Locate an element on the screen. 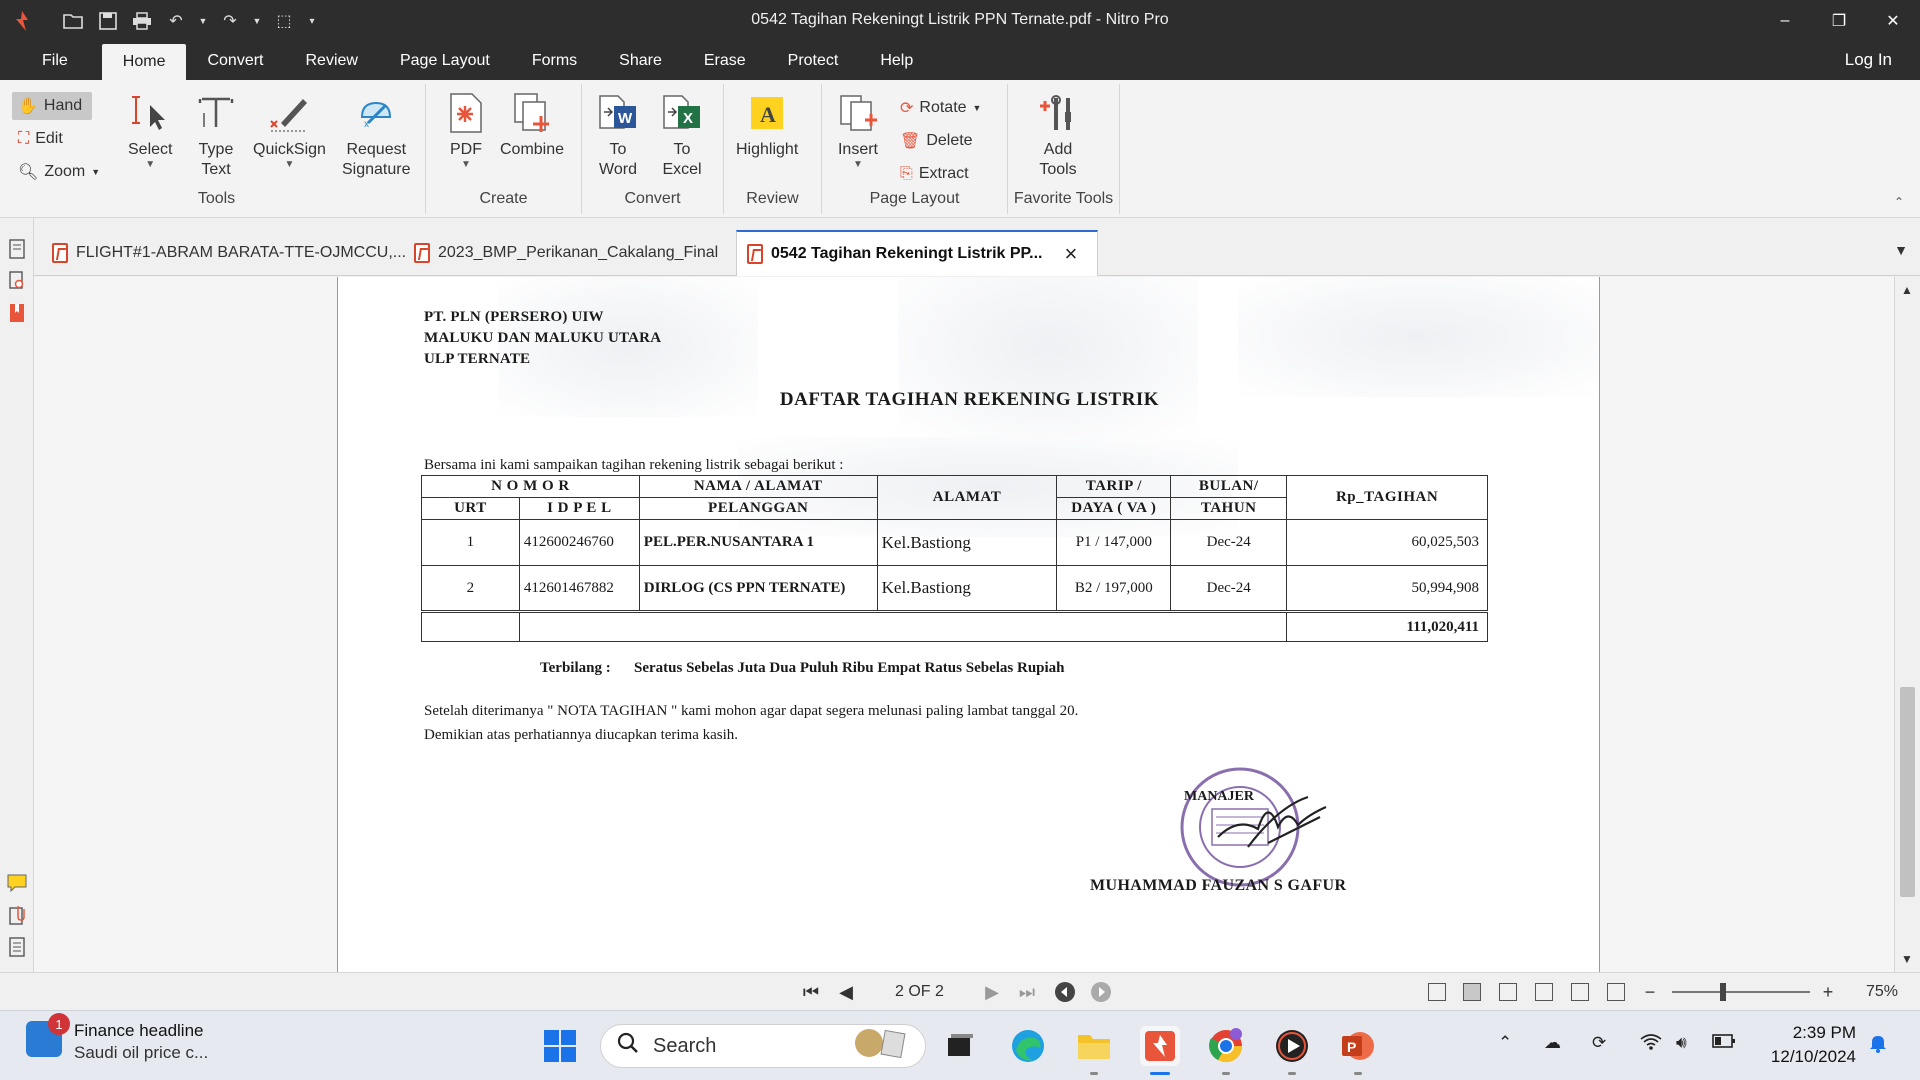  tab-share: Share is located at coordinates (640, 61).